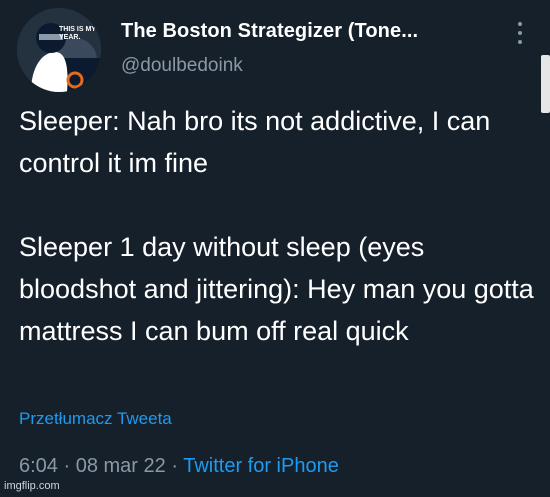 This screenshot has height=497, width=550. I want to click on tweet-date: 08 mar 22, so click(121, 466).